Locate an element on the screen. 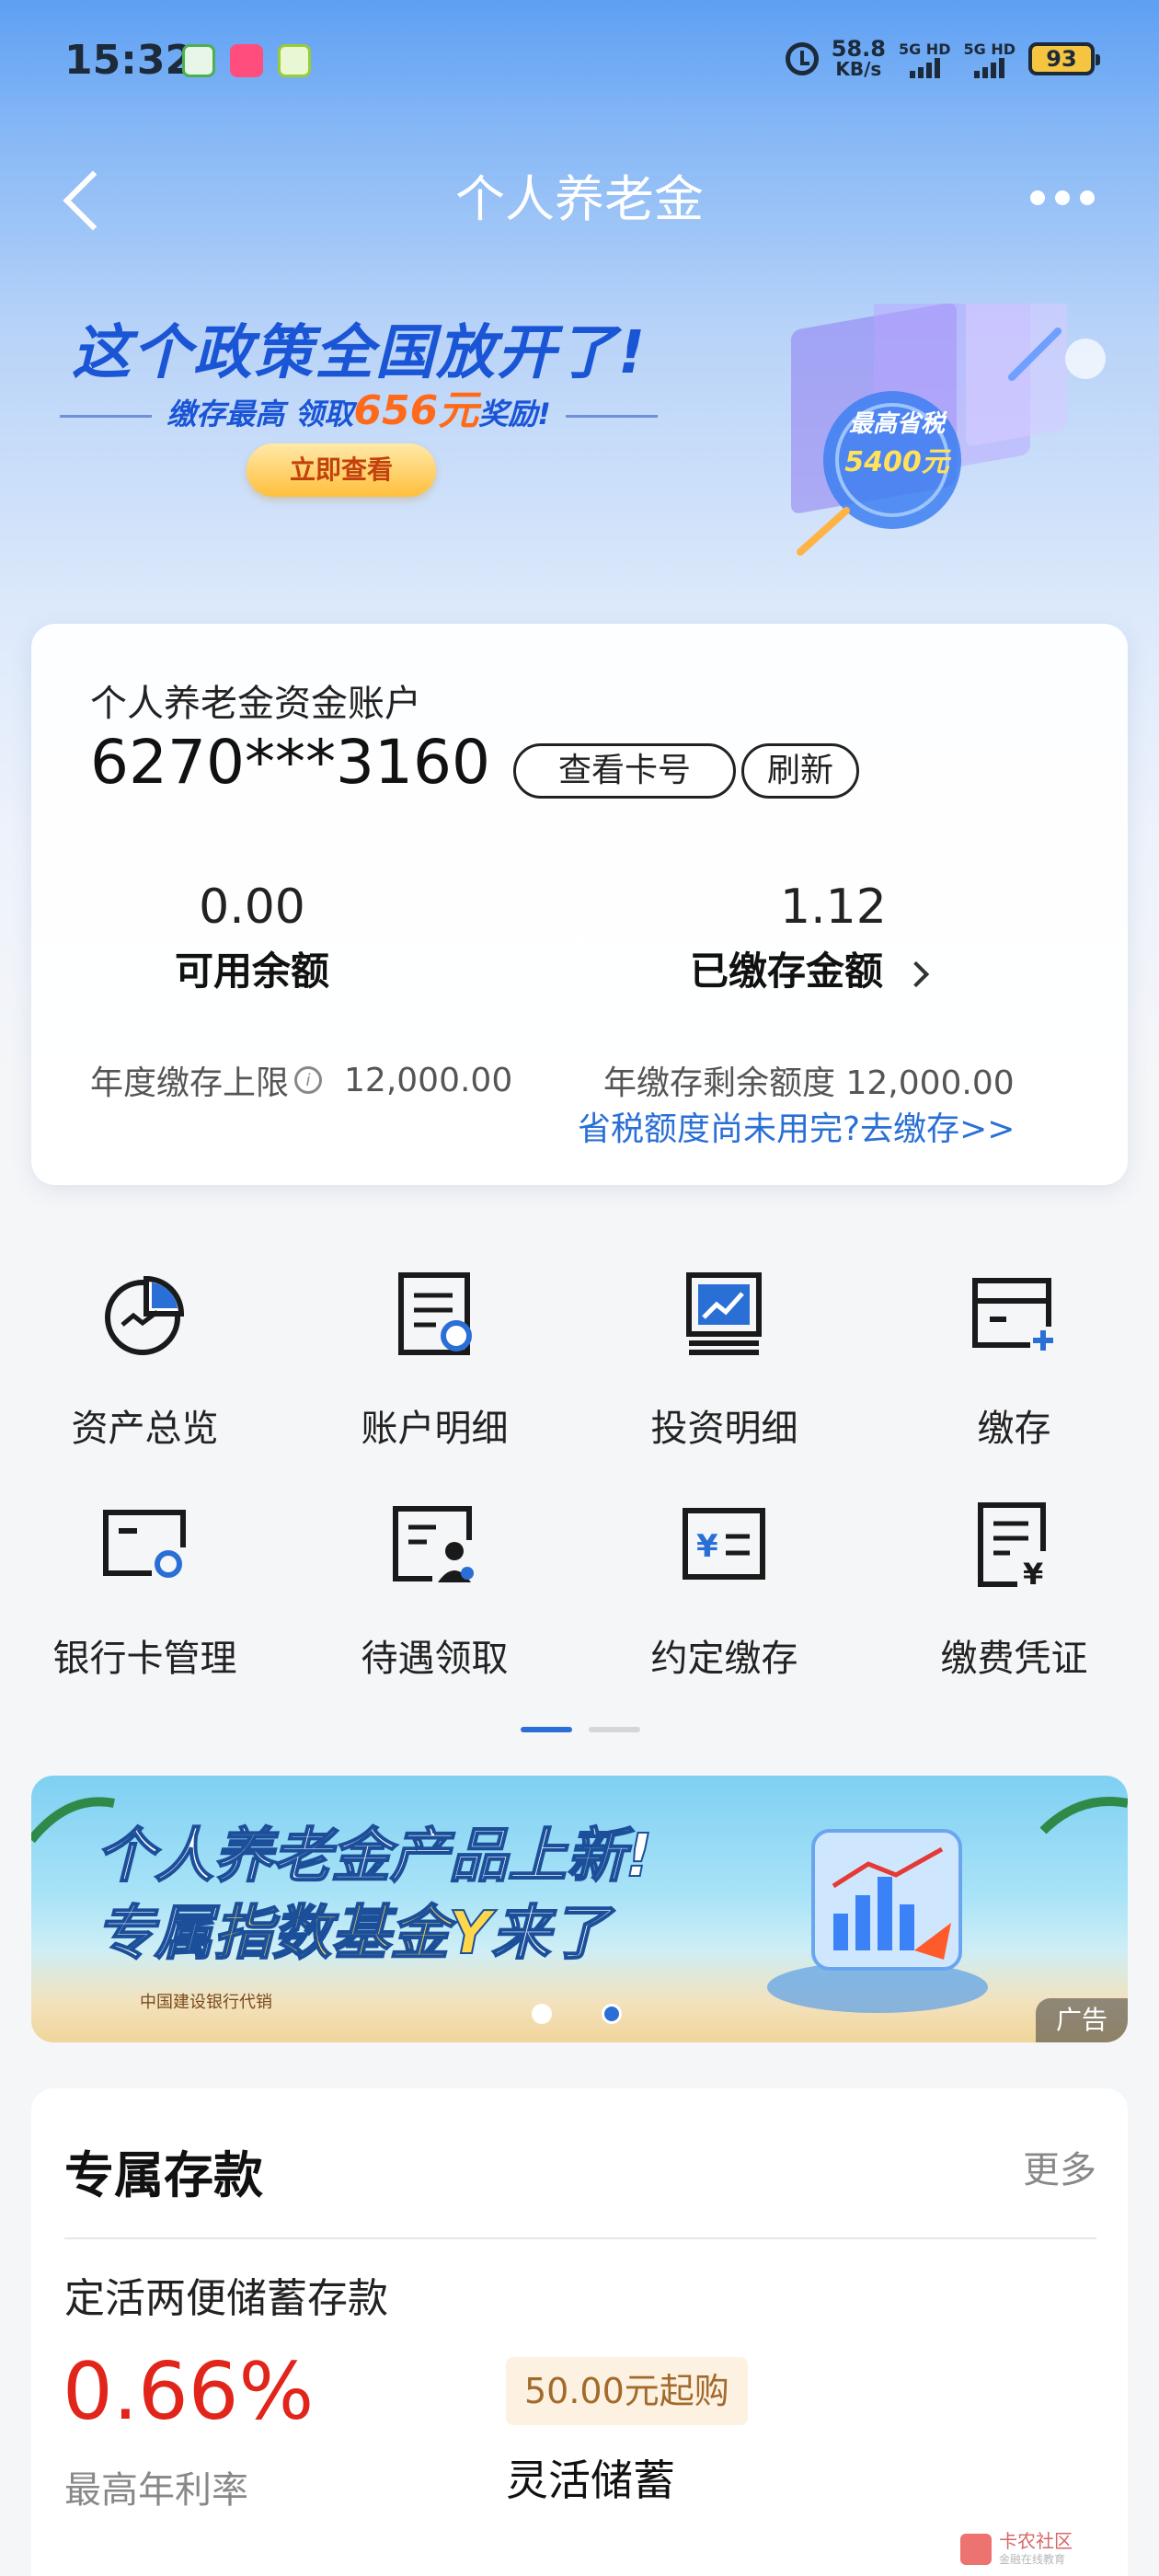 The width and height of the screenshot is (1159, 2576). promo-line2-highlight: 指数基金Y is located at coordinates (352, 1934).